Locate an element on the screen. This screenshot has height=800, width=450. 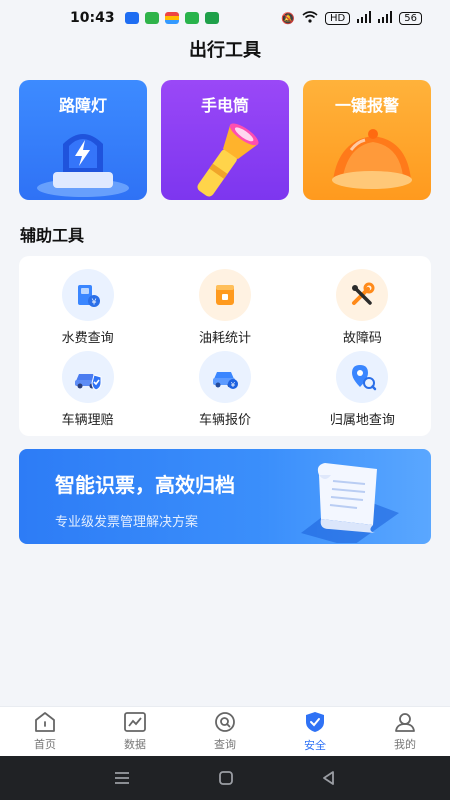
signal-icon is located at coordinates (364, 18).